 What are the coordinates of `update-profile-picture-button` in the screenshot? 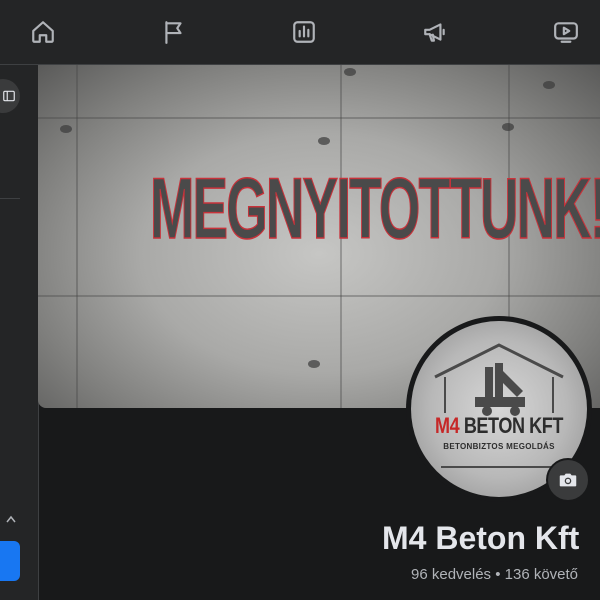 It's located at (568, 480).